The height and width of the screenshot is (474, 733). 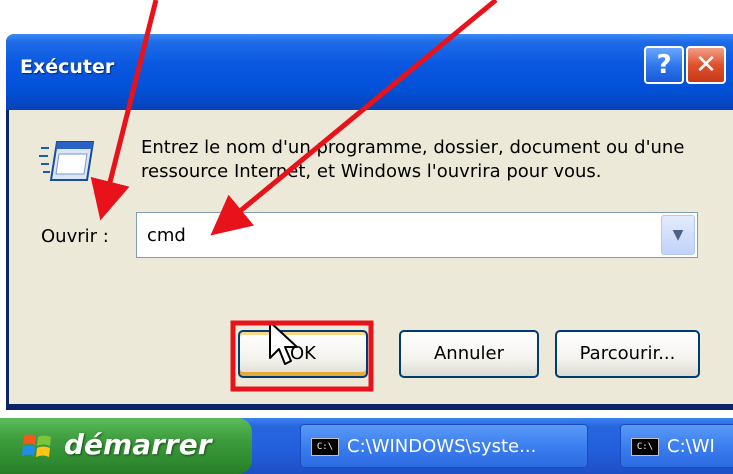 I want to click on help-button: ?, so click(x=664, y=65).